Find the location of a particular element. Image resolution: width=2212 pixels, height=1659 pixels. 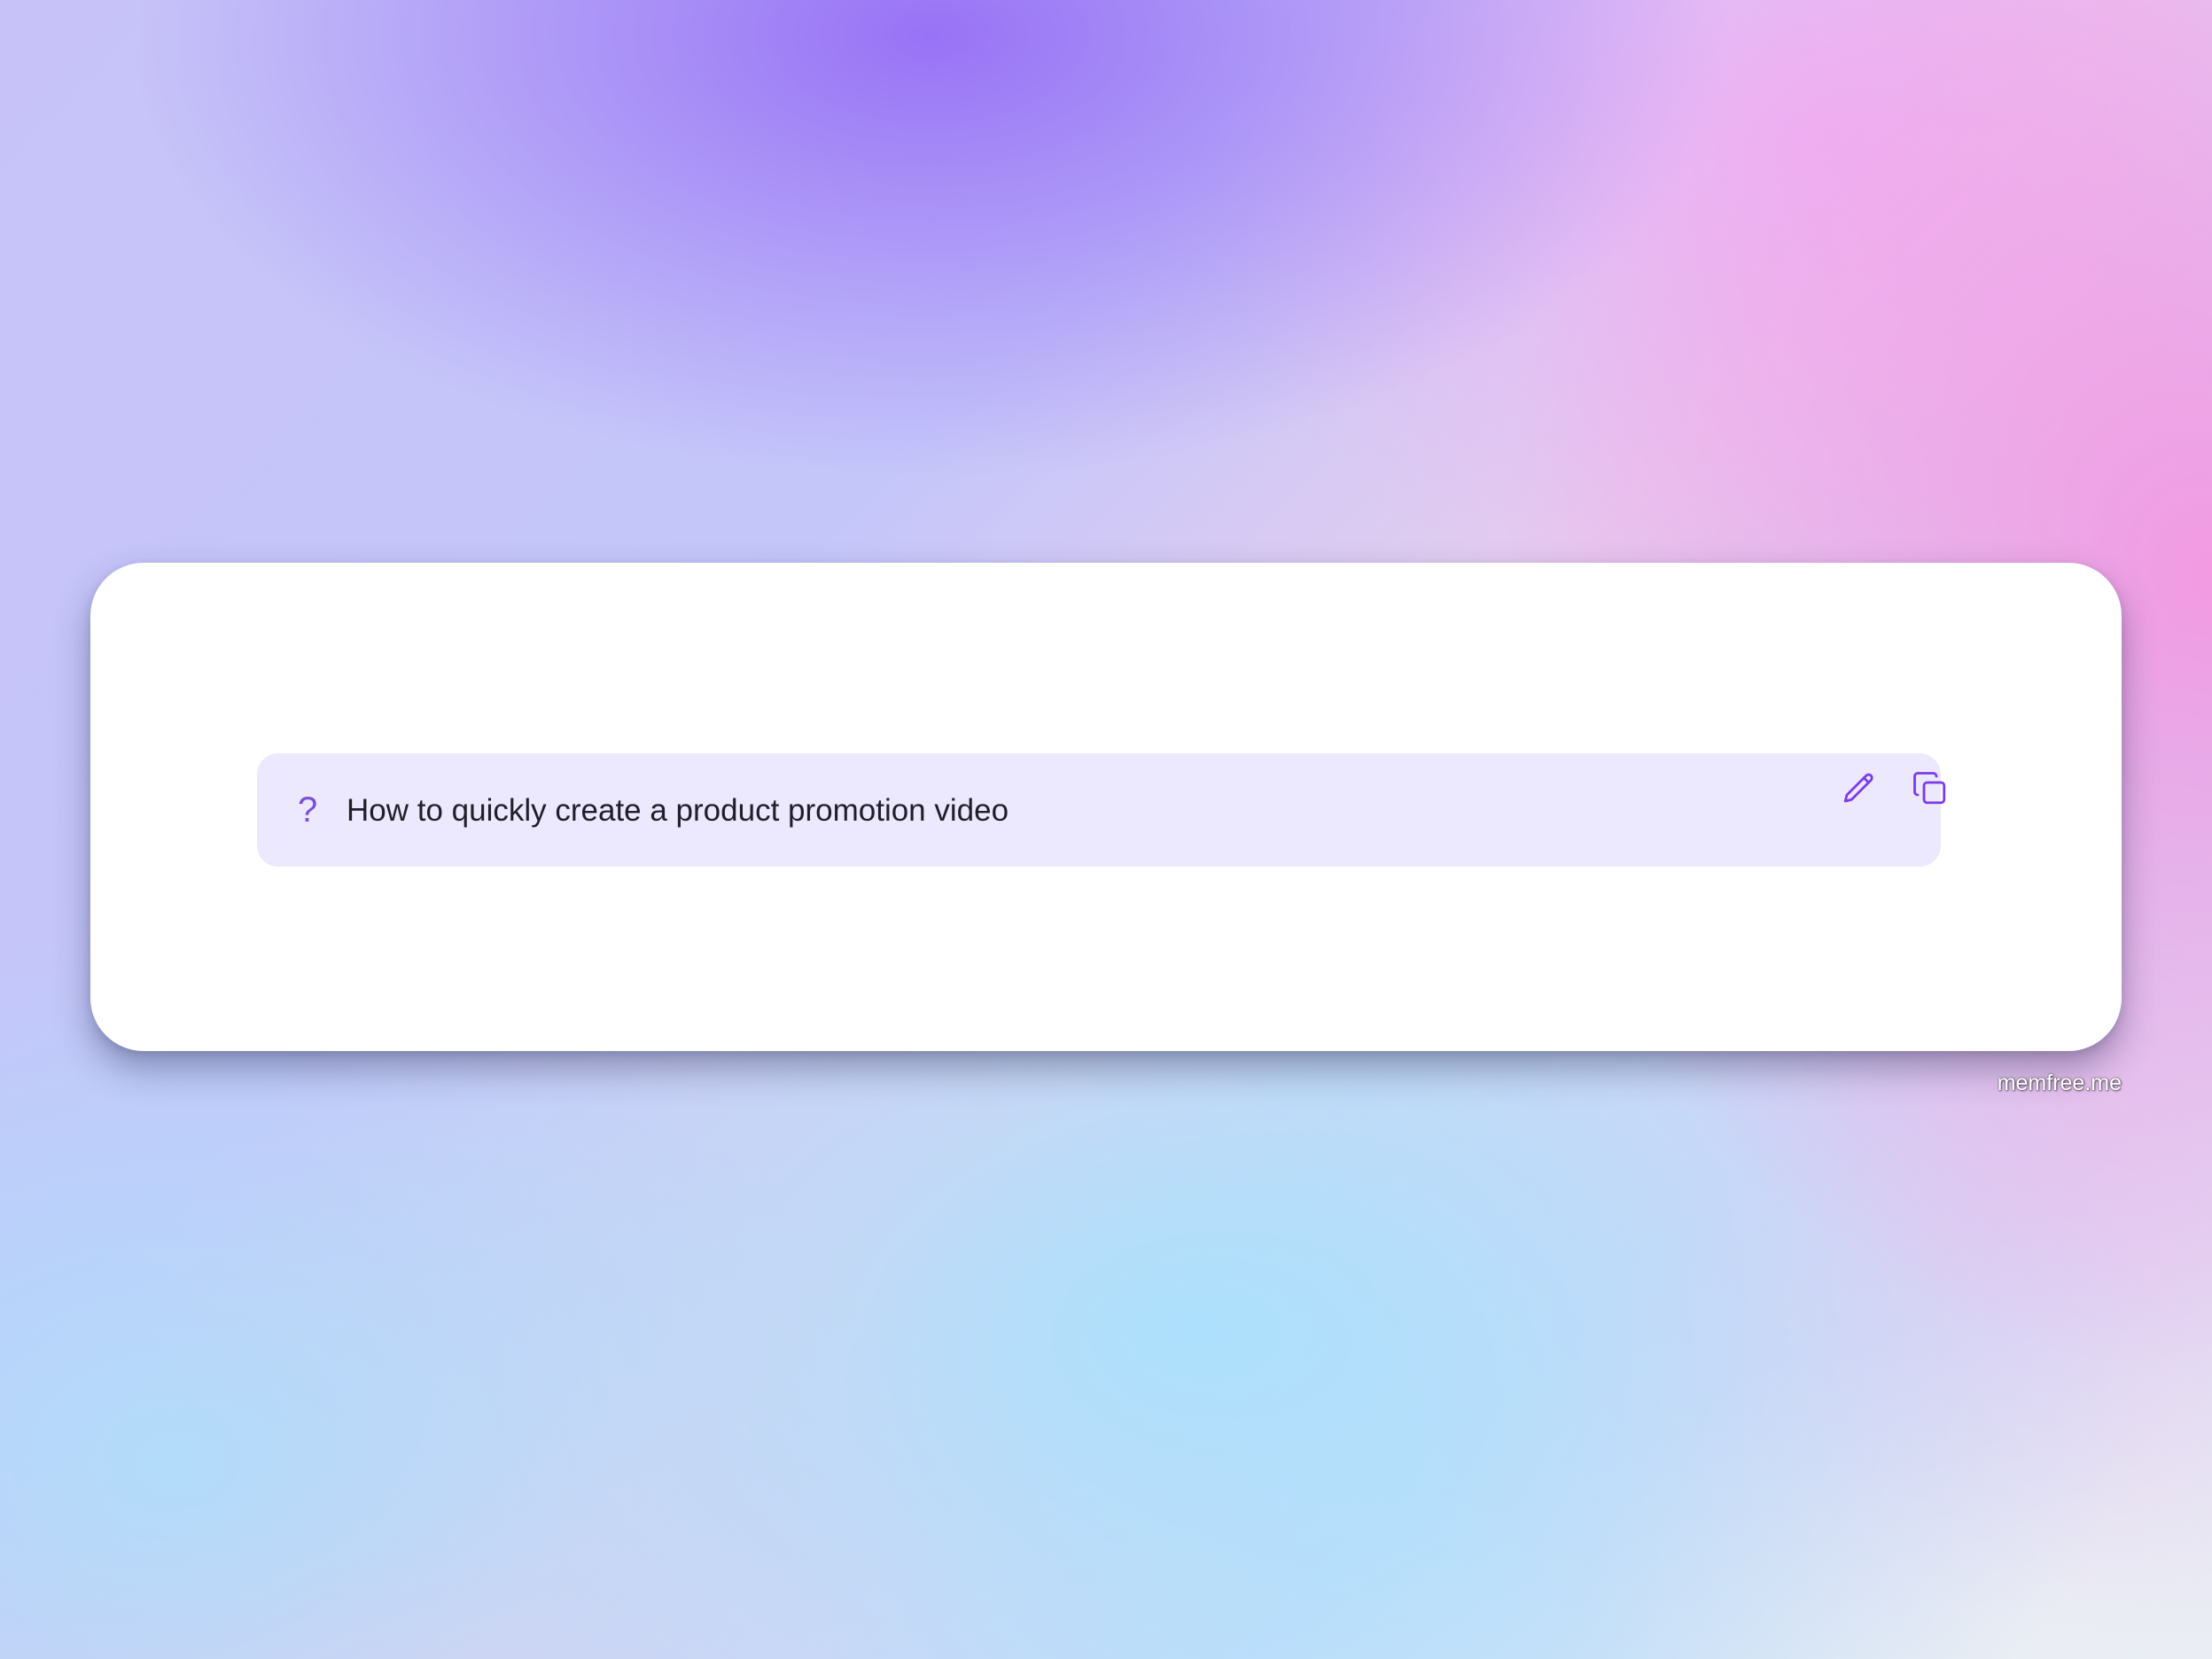

question-mark-icon: ? is located at coordinates (308, 810).